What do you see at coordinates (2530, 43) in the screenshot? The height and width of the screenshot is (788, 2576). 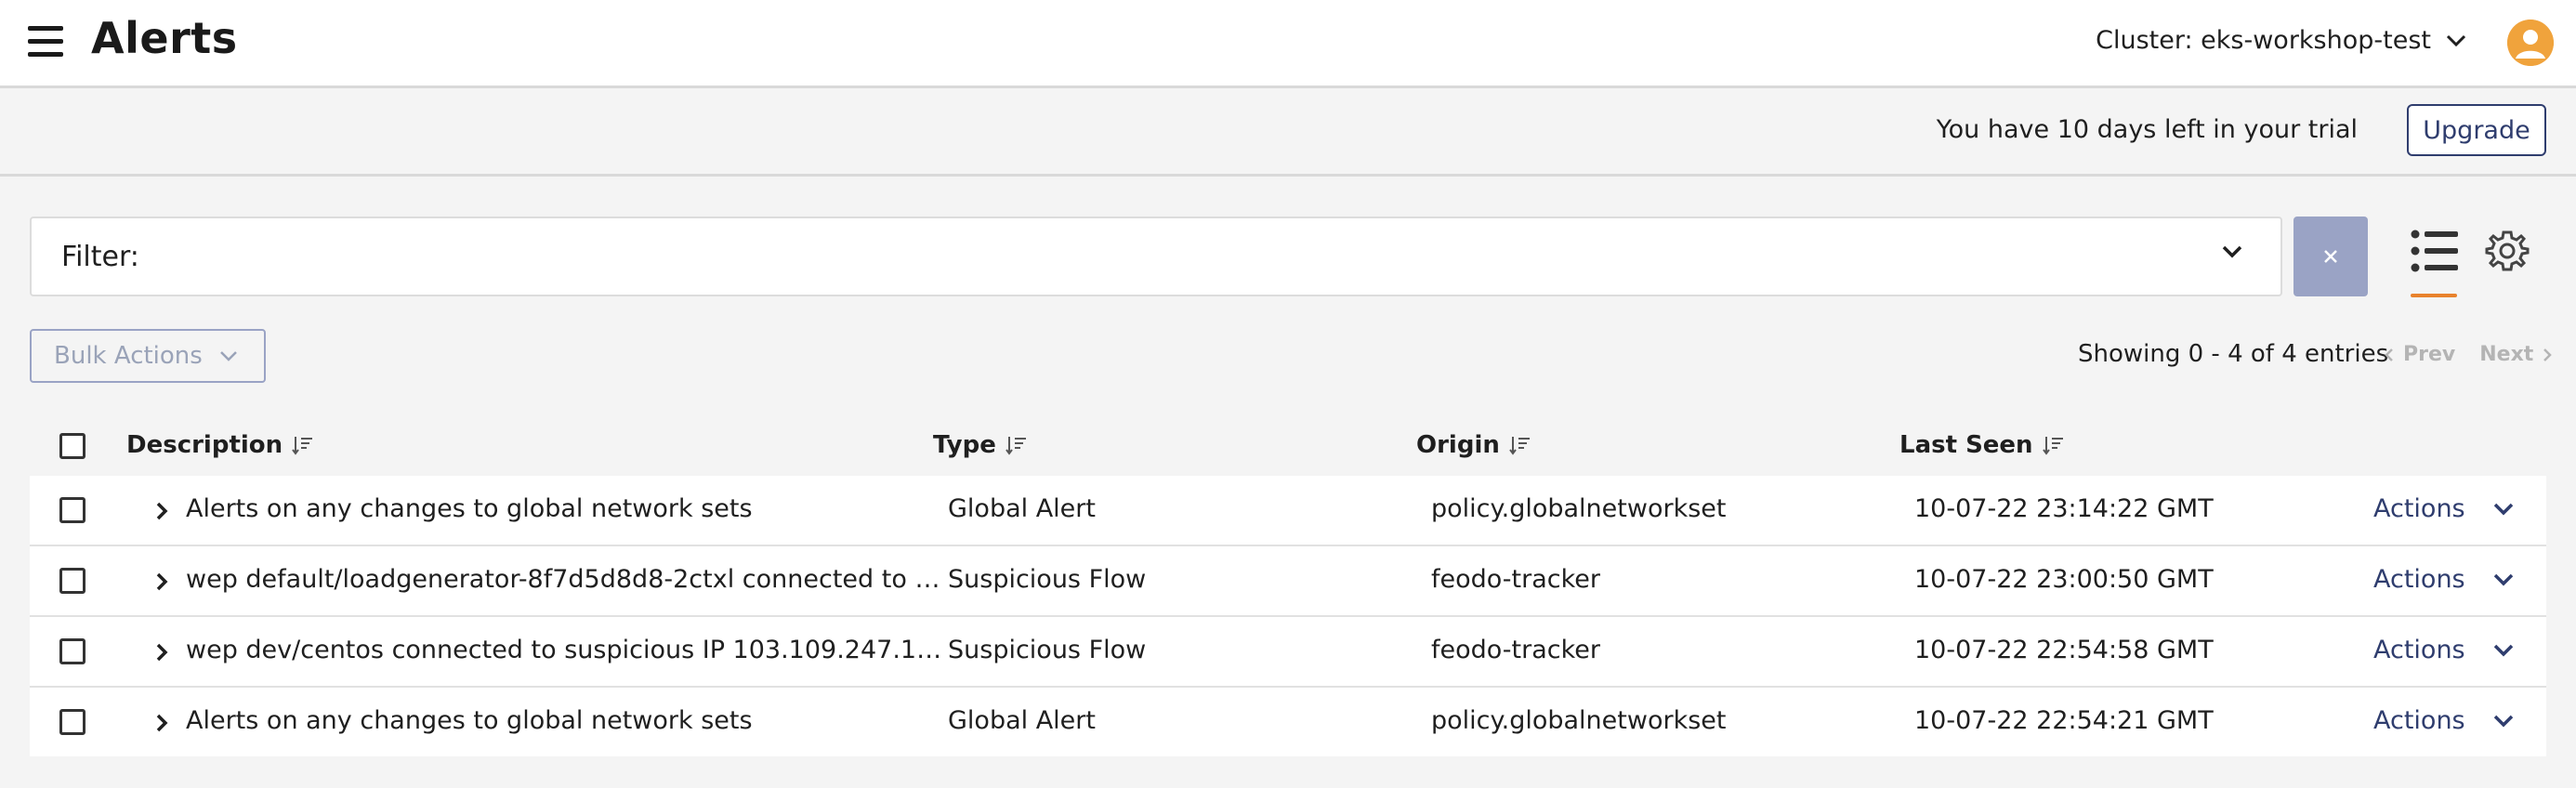 I see `user-avatar-icon` at bounding box center [2530, 43].